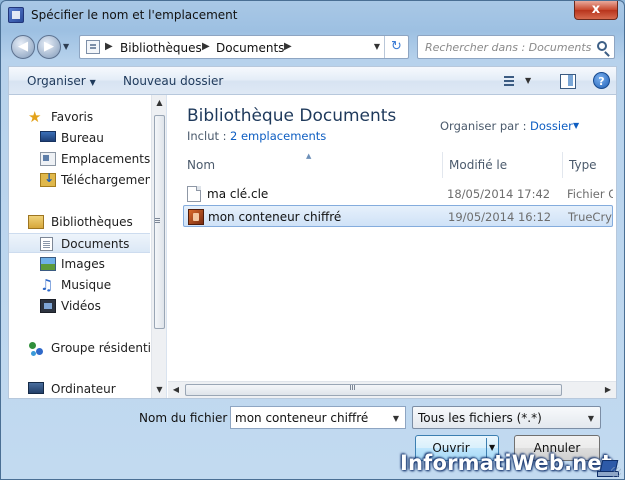 The height and width of the screenshot is (480, 625). I want to click on search-icon, so click(602, 46).